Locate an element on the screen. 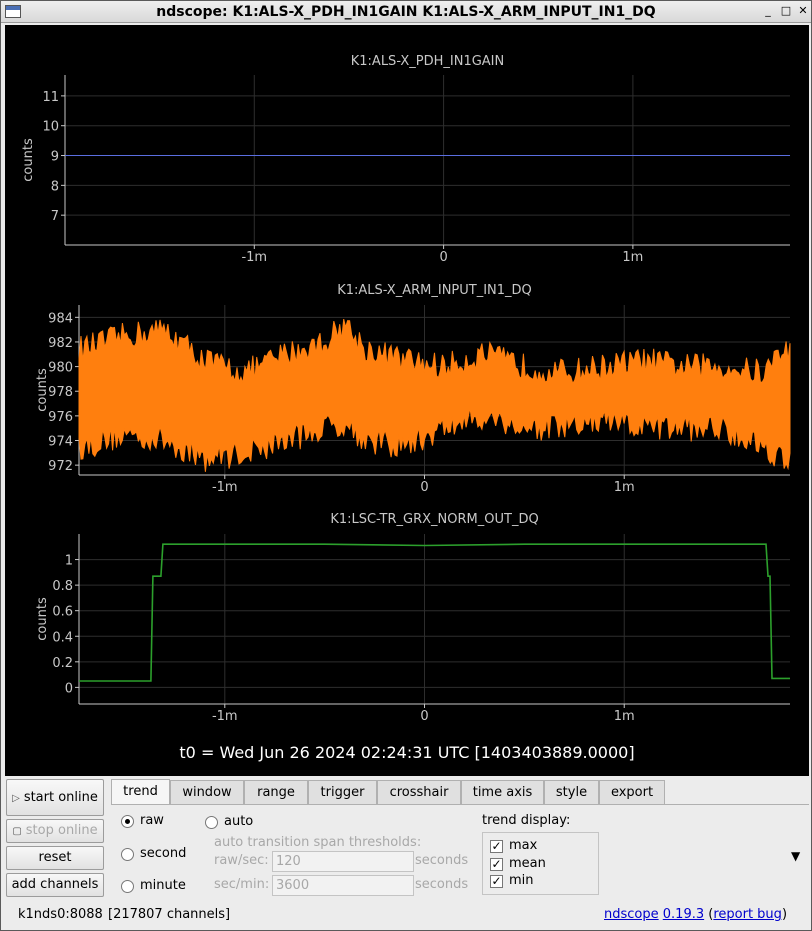 This screenshot has height=931, width=812. mode-auto-radio is located at coordinates (211, 822).